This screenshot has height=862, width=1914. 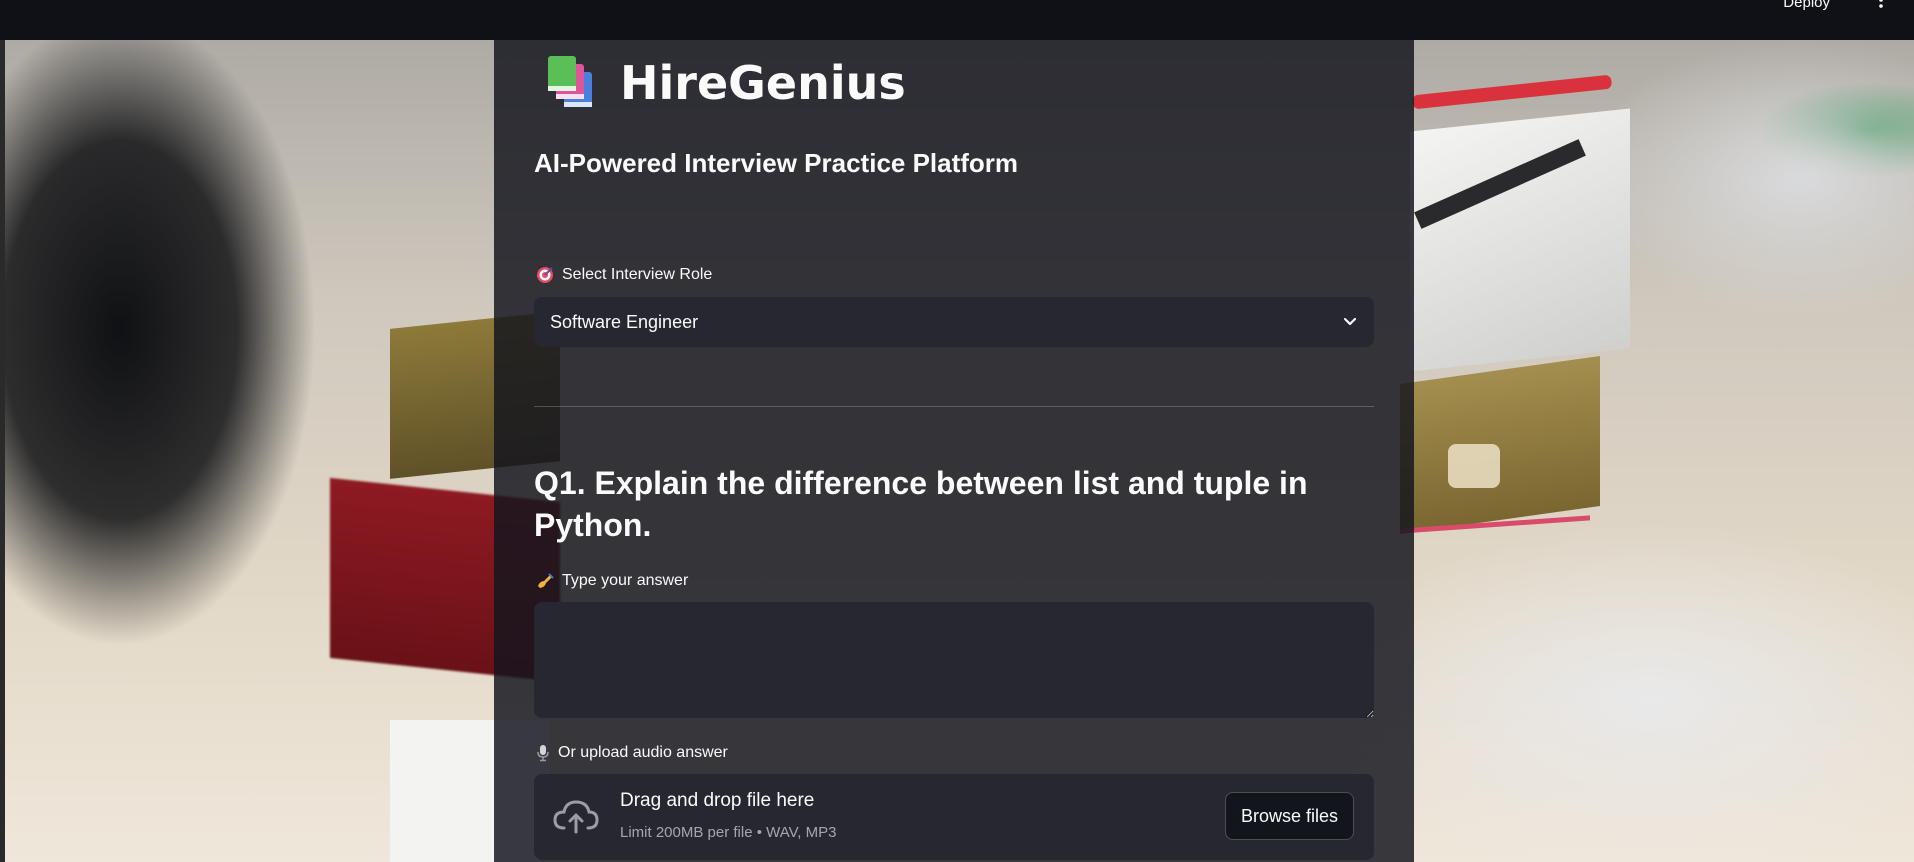 What do you see at coordinates (1350, 321) in the screenshot?
I see `chevron-down-icon` at bounding box center [1350, 321].